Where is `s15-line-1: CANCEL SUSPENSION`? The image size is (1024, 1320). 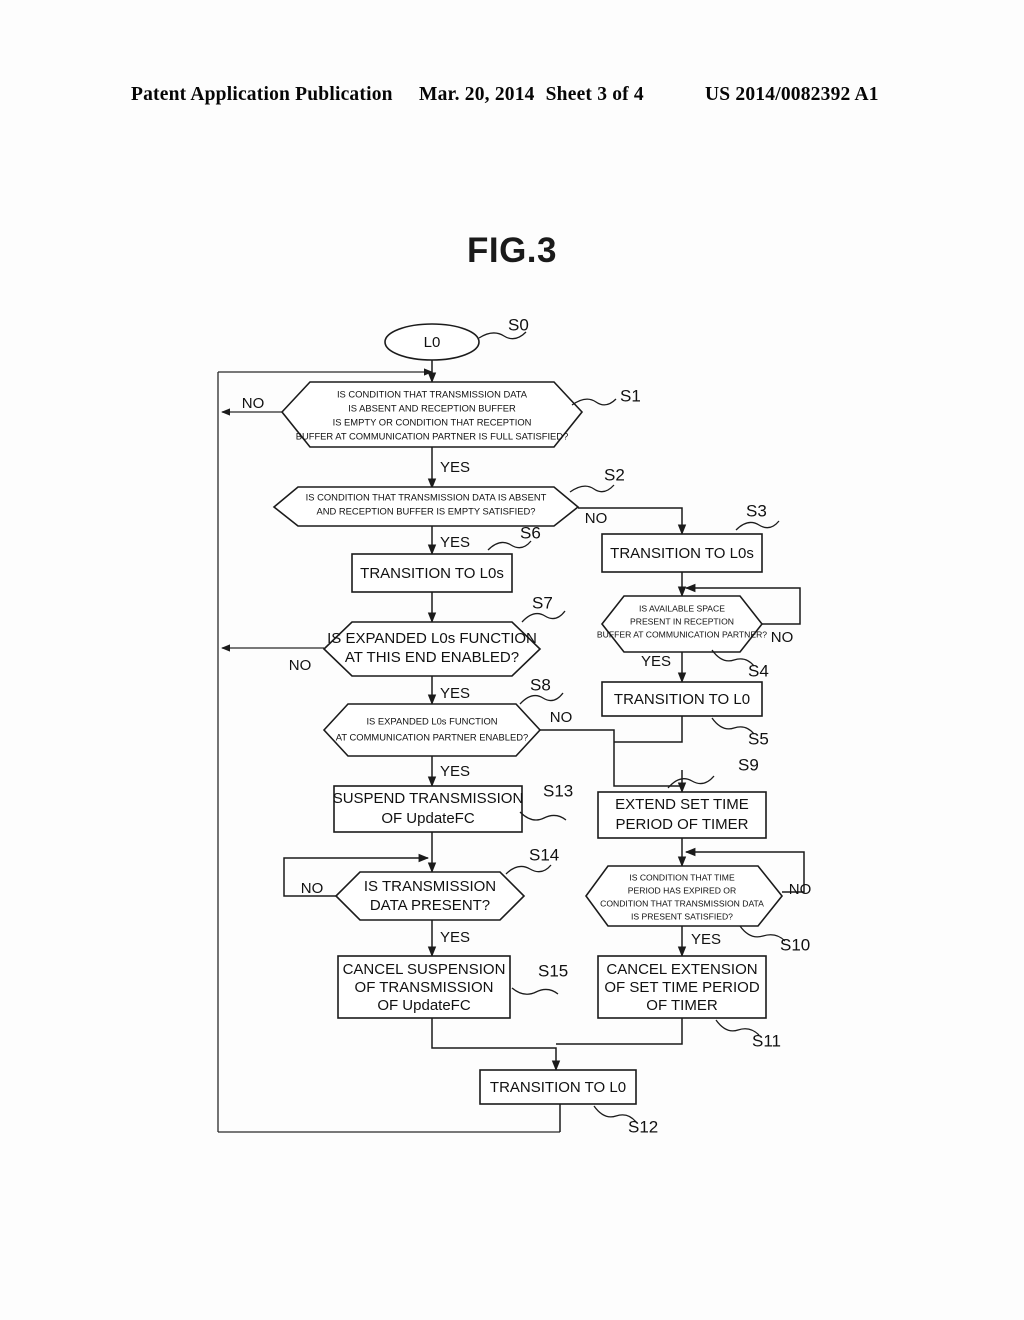
s15-line-1: CANCEL SUSPENSION is located at coordinates (424, 969).